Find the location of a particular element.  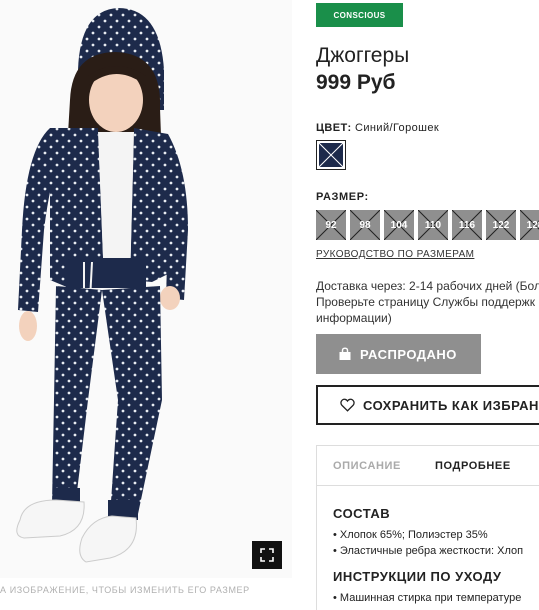

expand-icon is located at coordinates (267, 555).